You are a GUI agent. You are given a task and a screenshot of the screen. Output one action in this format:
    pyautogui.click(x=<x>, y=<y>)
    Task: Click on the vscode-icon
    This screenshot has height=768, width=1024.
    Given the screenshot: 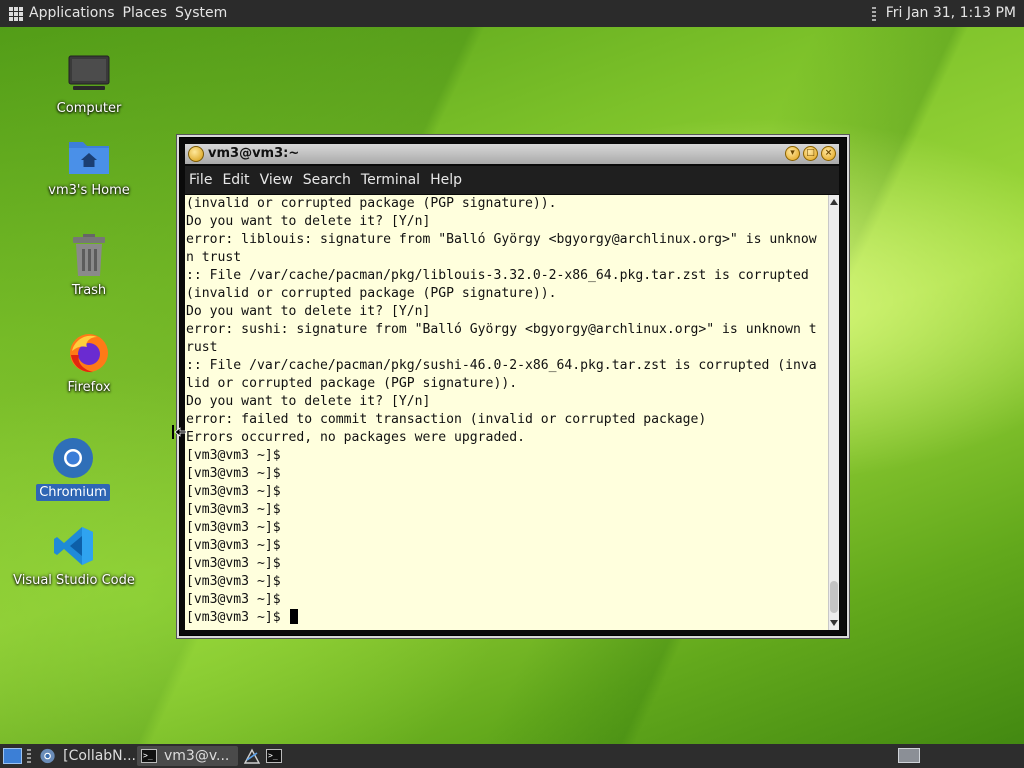 What is the action you would take?
    pyautogui.click(x=73, y=546)
    